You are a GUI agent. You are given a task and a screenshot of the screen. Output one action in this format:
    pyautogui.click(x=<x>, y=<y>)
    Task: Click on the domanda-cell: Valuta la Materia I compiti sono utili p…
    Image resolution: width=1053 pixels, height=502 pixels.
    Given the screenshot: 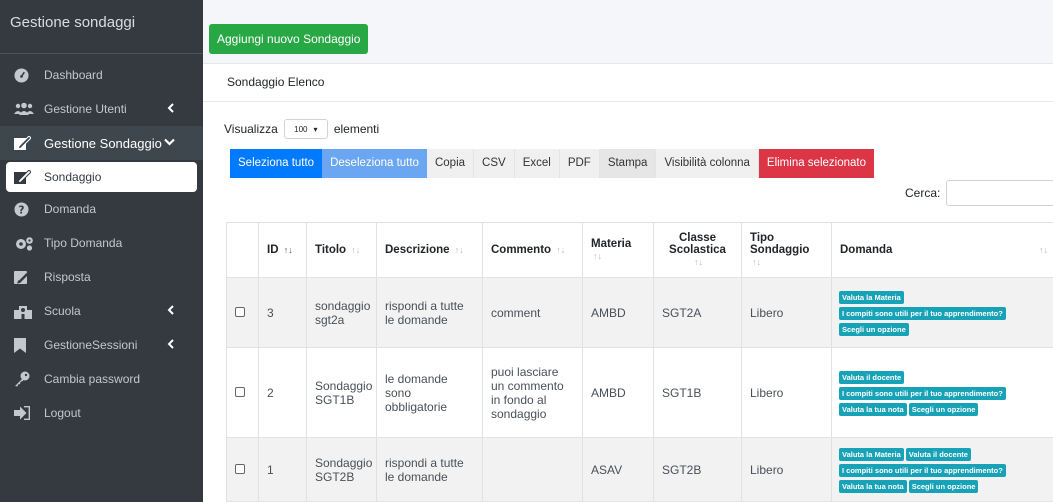 What is the action you would take?
    pyautogui.click(x=942, y=312)
    